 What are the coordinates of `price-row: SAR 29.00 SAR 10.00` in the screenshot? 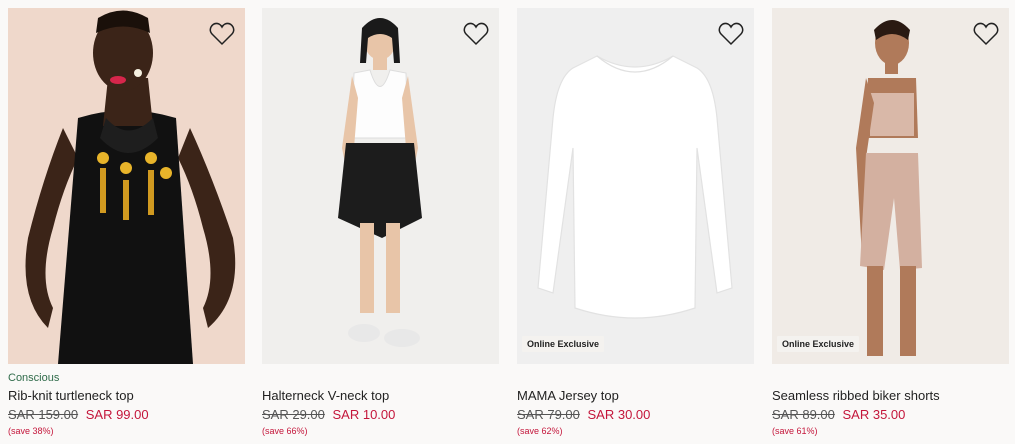 It's located at (328, 414).